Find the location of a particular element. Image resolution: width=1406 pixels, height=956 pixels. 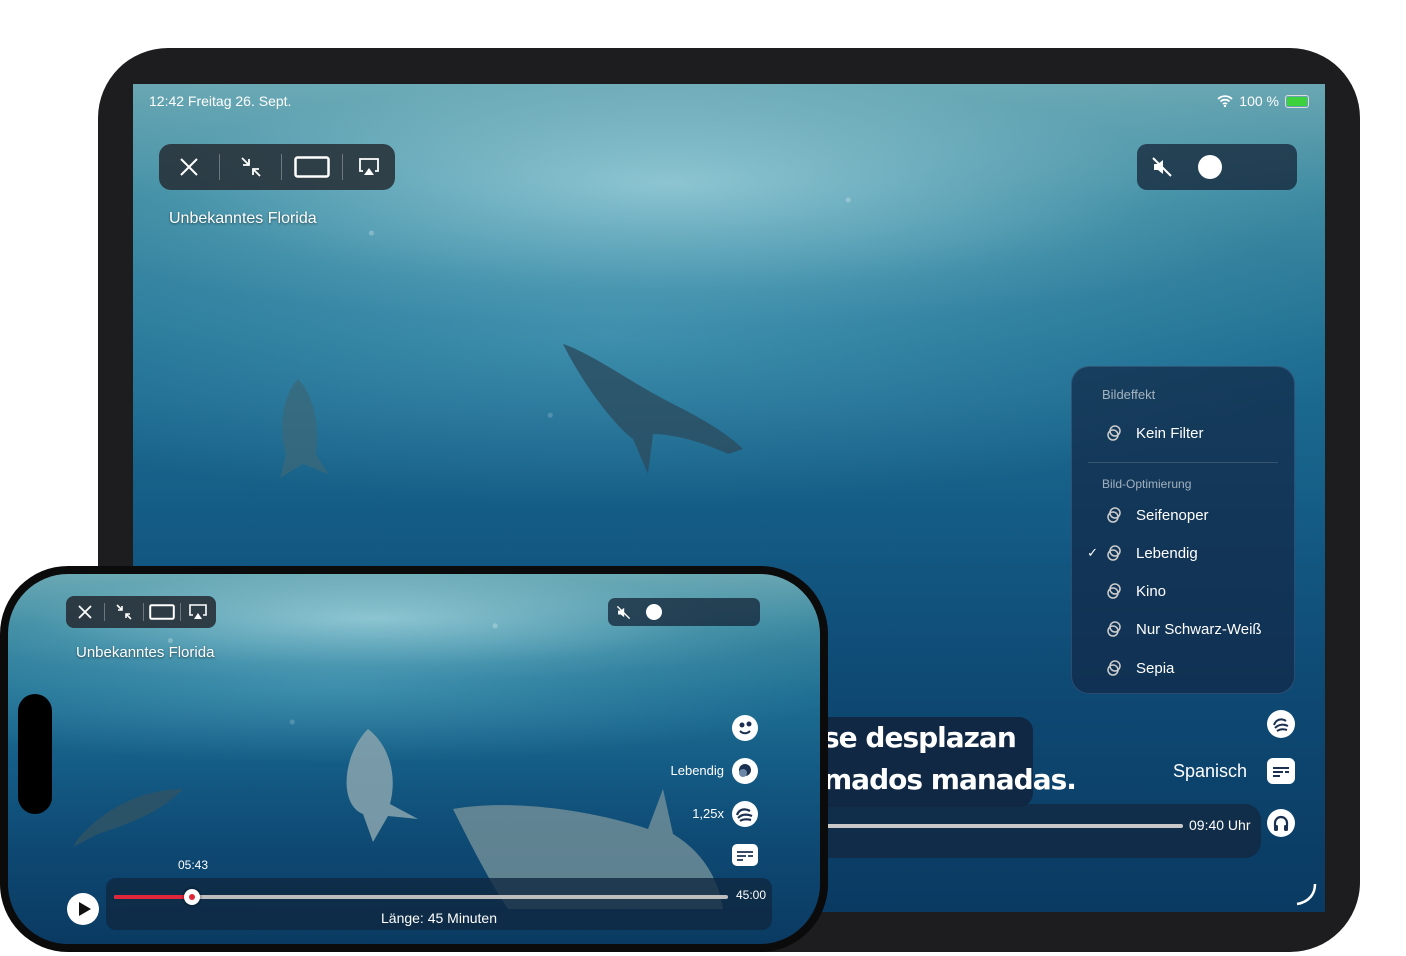

subtitle-language-label: Spanisch is located at coordinates (1210, 771).